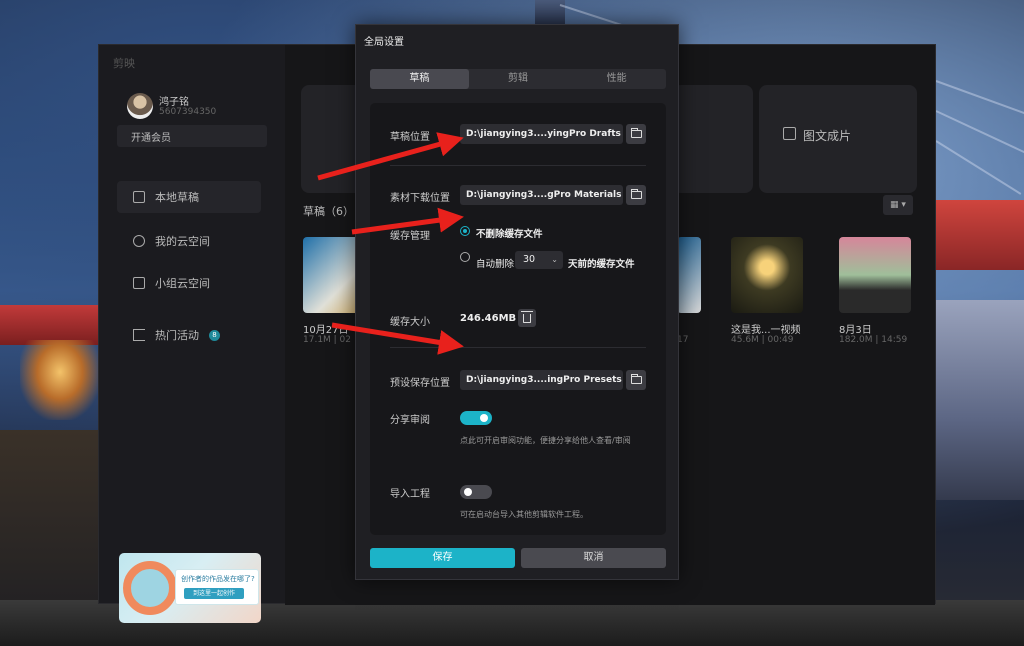  What do you see at coordinates (139, 335) in the screenshot?
I see `flag-icon` at bounding box center [139, 335].